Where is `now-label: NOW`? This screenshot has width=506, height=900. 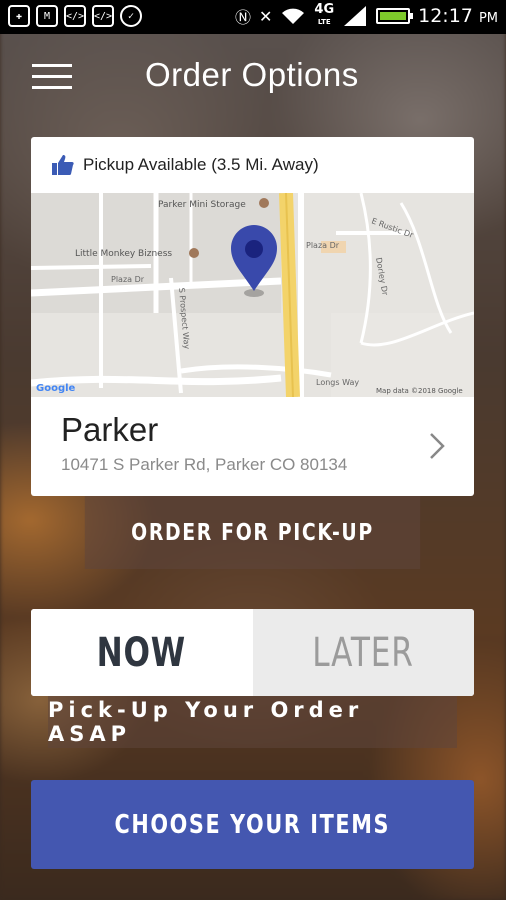
now-label: NOW is located at coordinates (142, 652).